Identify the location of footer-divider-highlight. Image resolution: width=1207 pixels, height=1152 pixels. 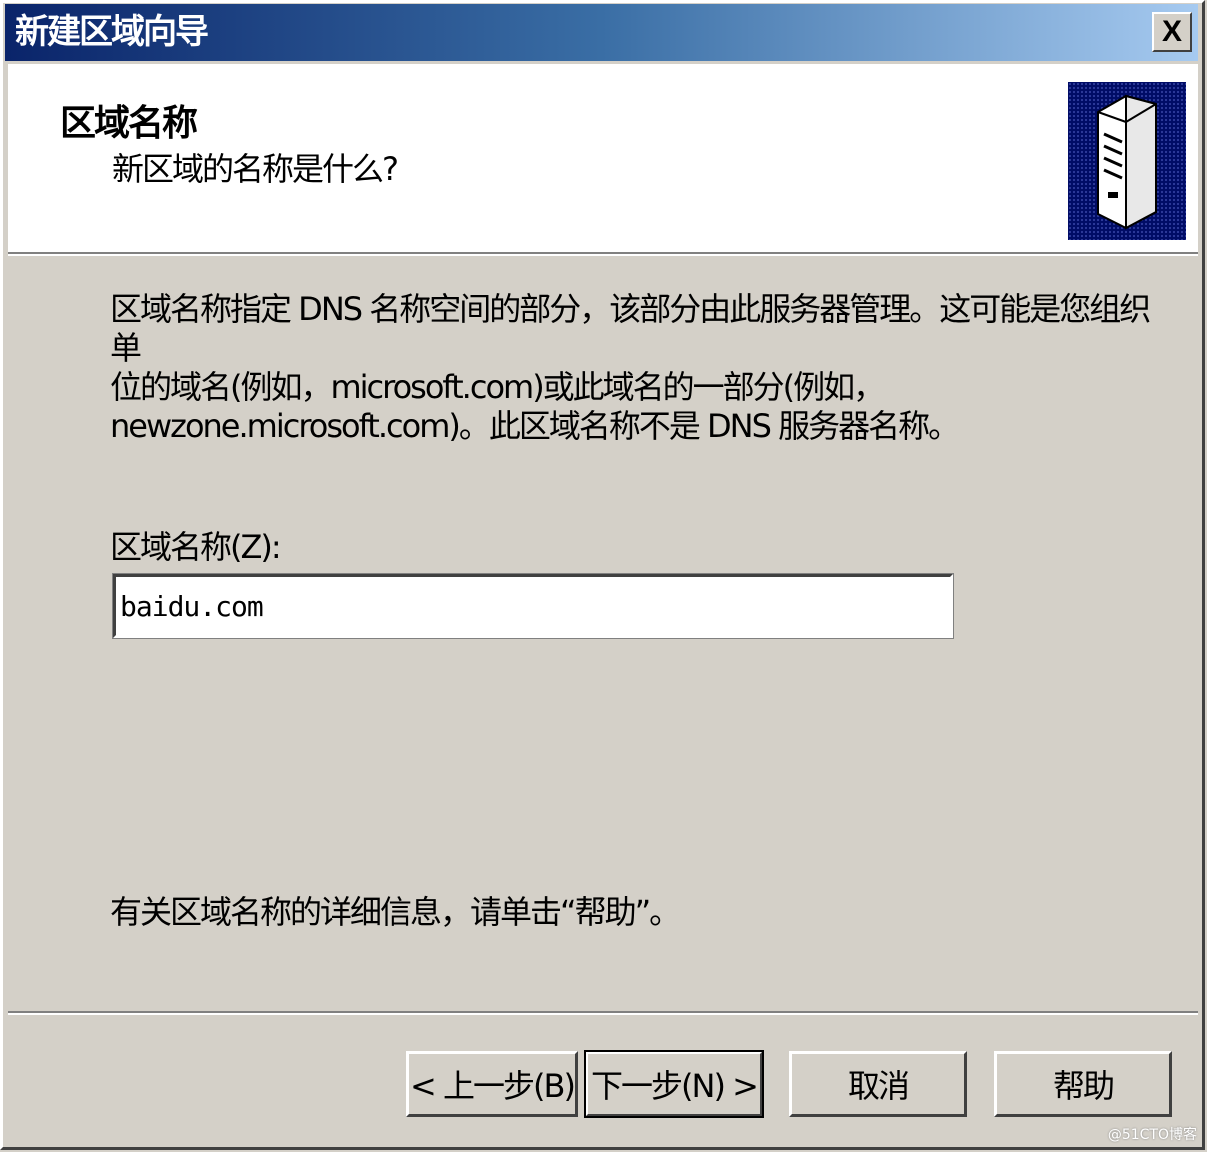
(603, 1014).